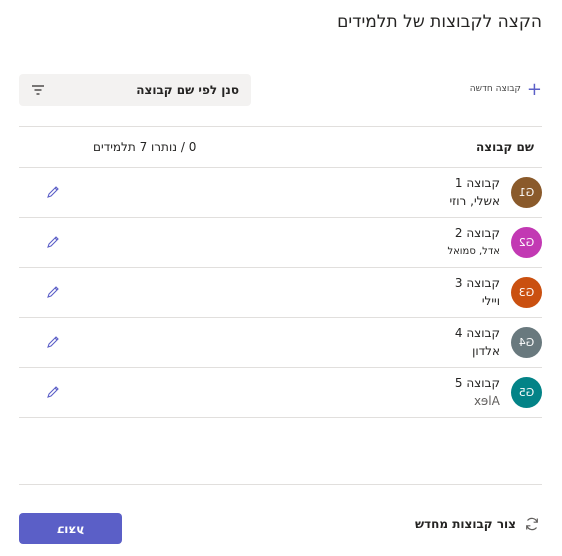 The width and height of the screenshot is (562, 556). Describe the element at coordinates (486, 351) in the screenshot. I see `group-members: אלדון` at that location.